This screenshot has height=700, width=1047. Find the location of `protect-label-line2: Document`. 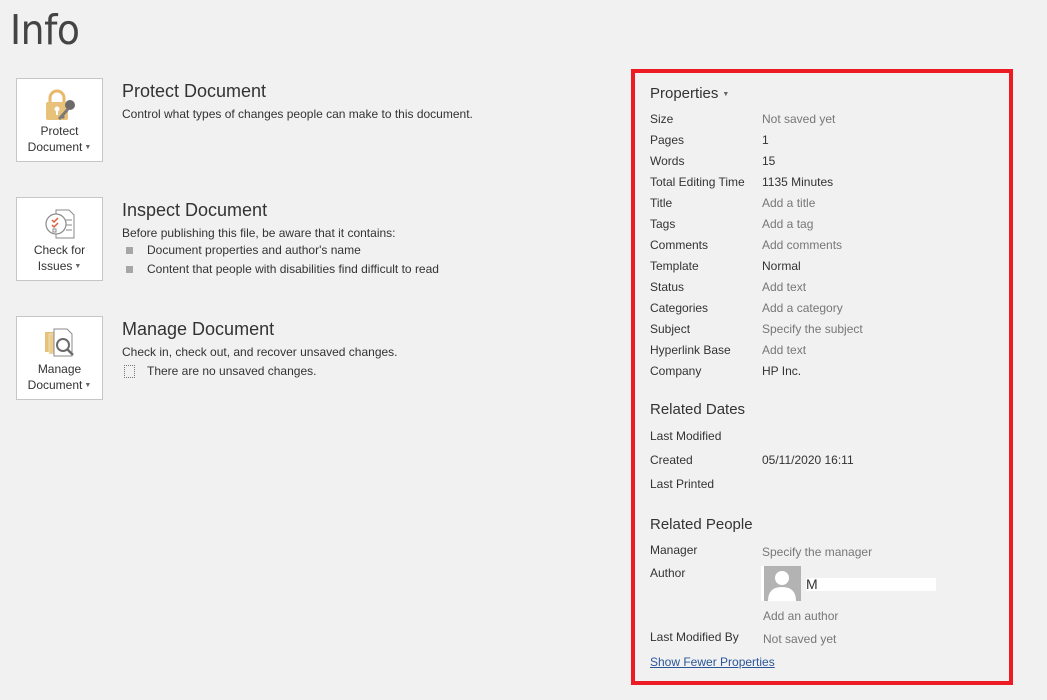

protect-label-line2: Document is located at coordinates (55, 147).